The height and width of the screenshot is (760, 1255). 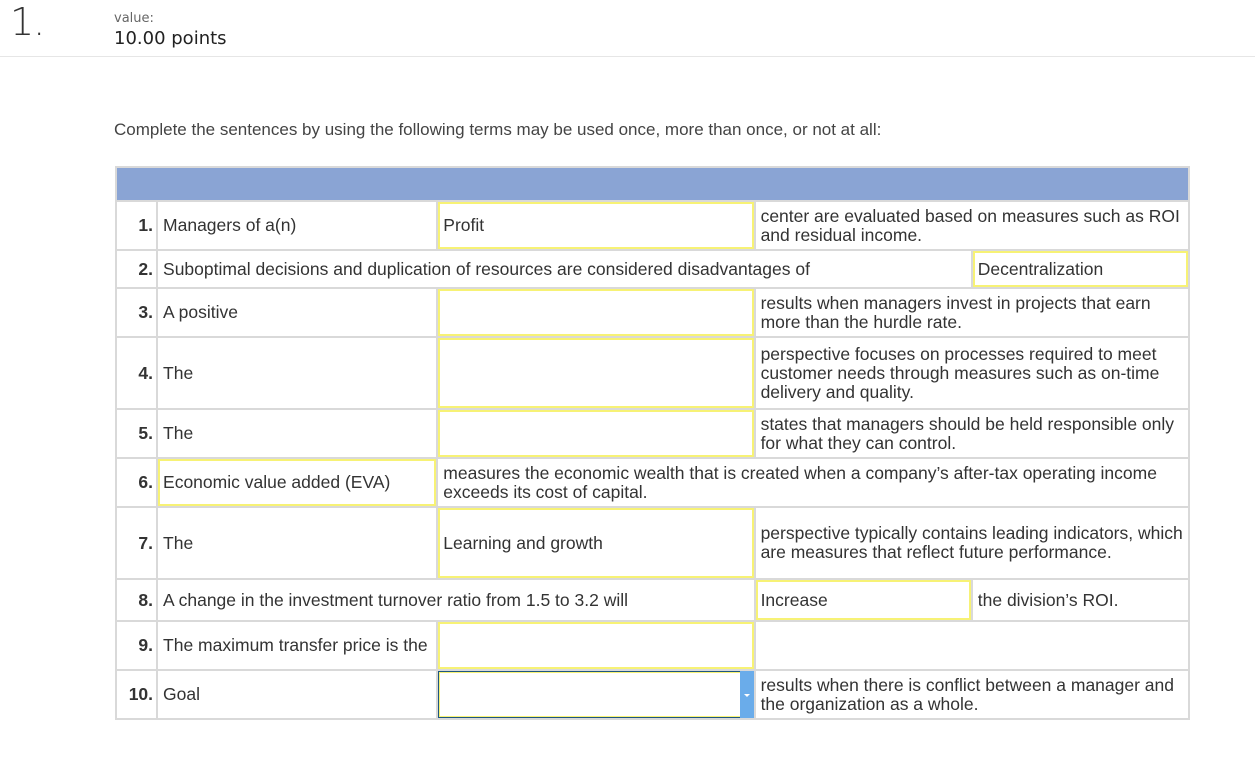 I want to click on value-label: value:, so click(x=134, y=18).